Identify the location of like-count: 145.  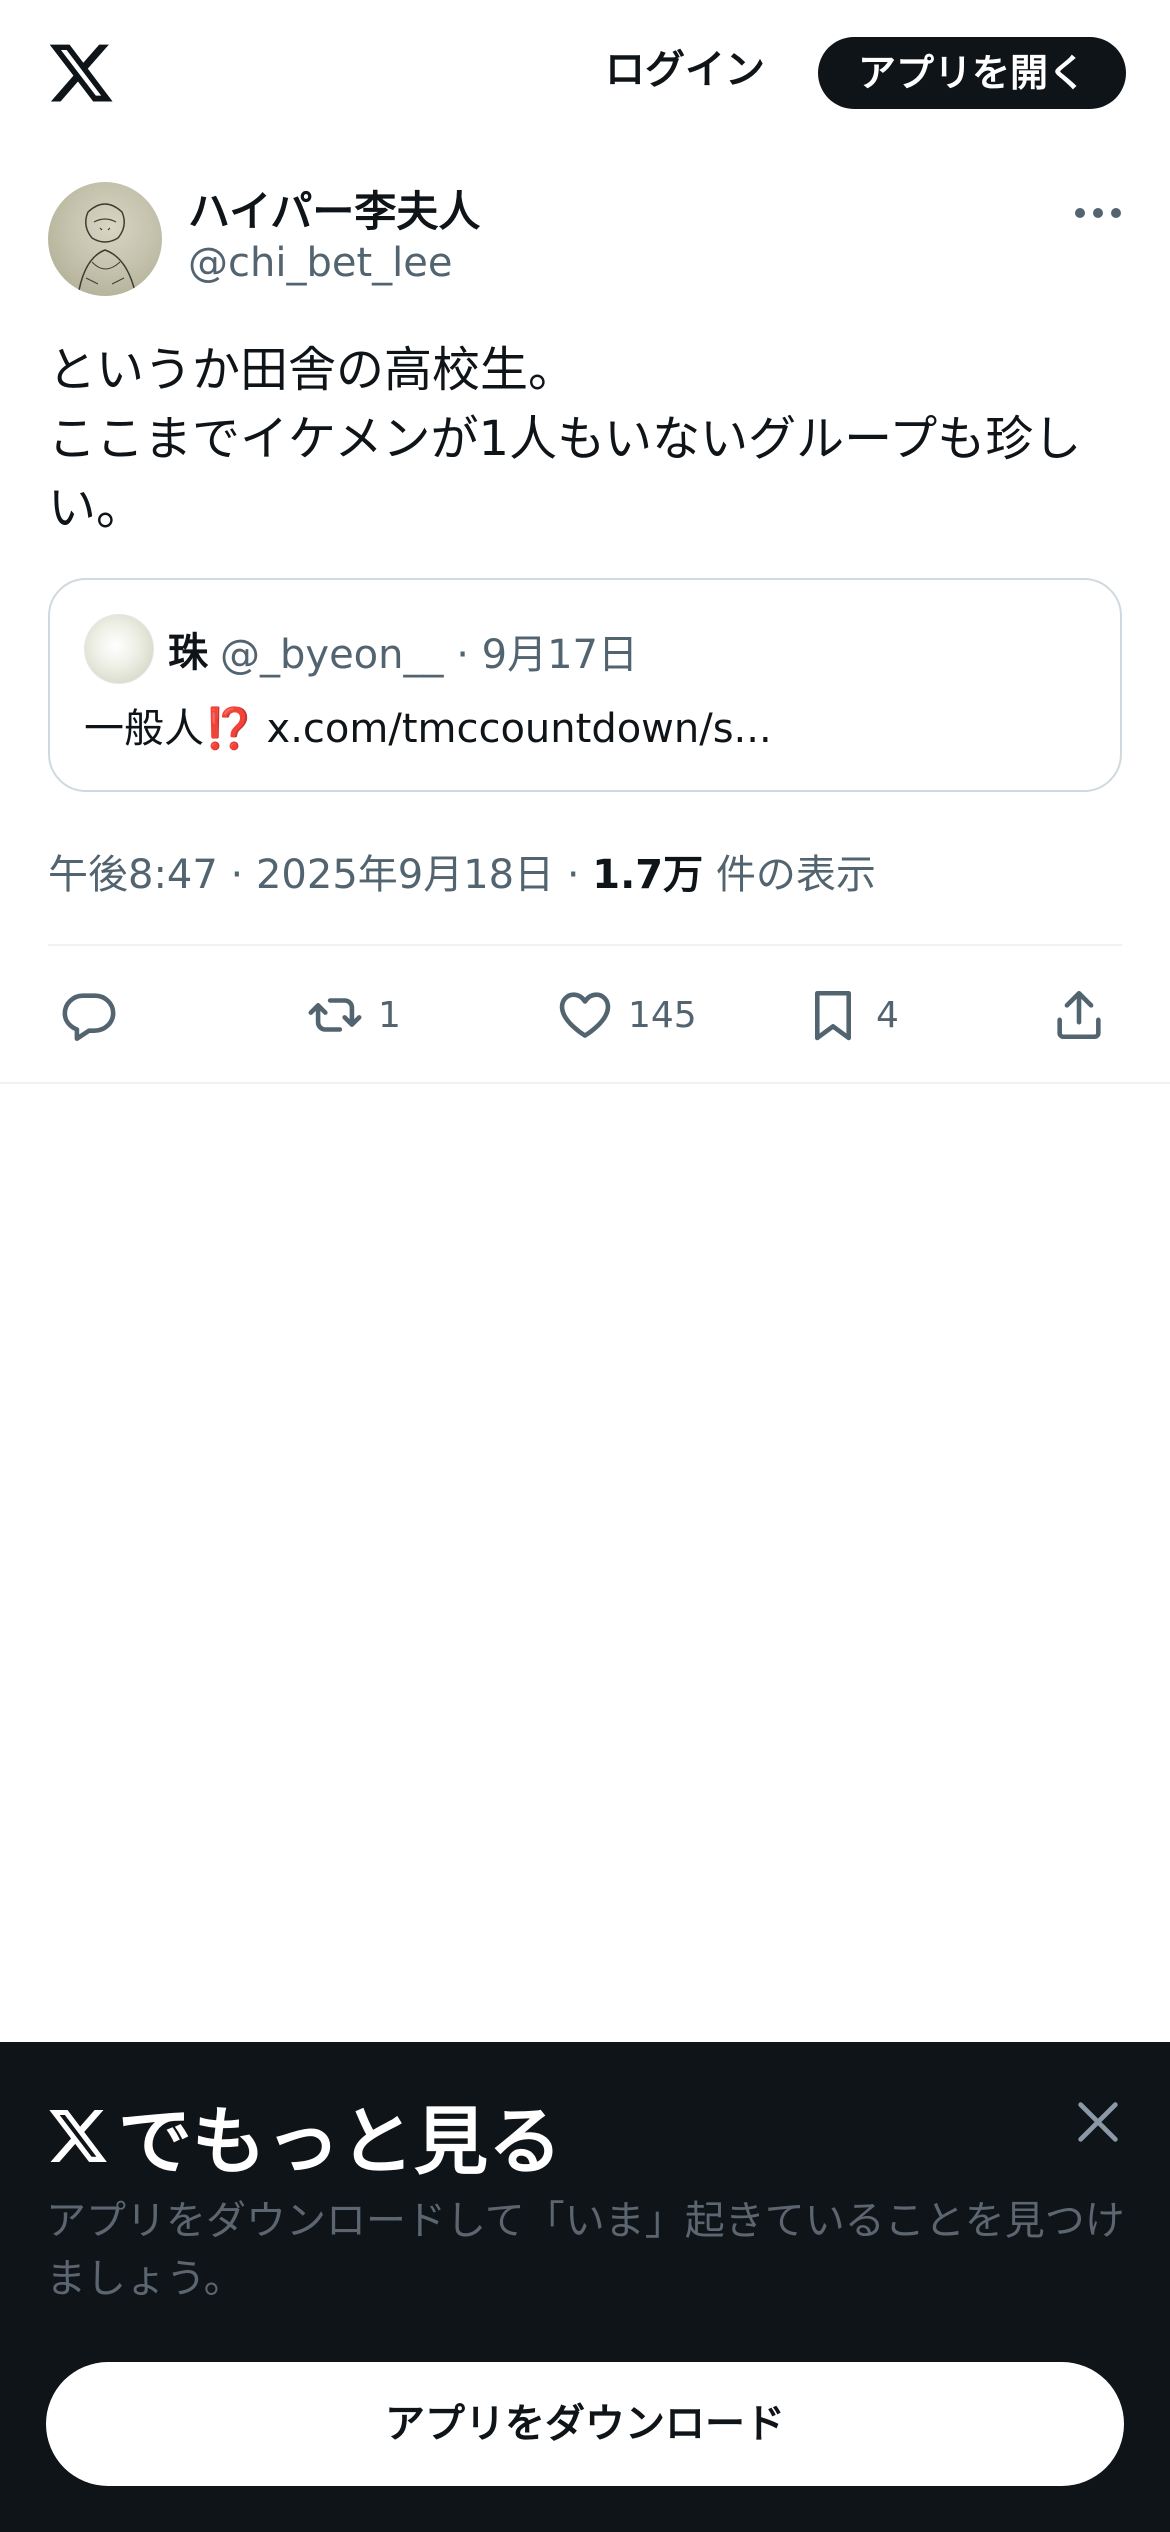
(662, 1015).